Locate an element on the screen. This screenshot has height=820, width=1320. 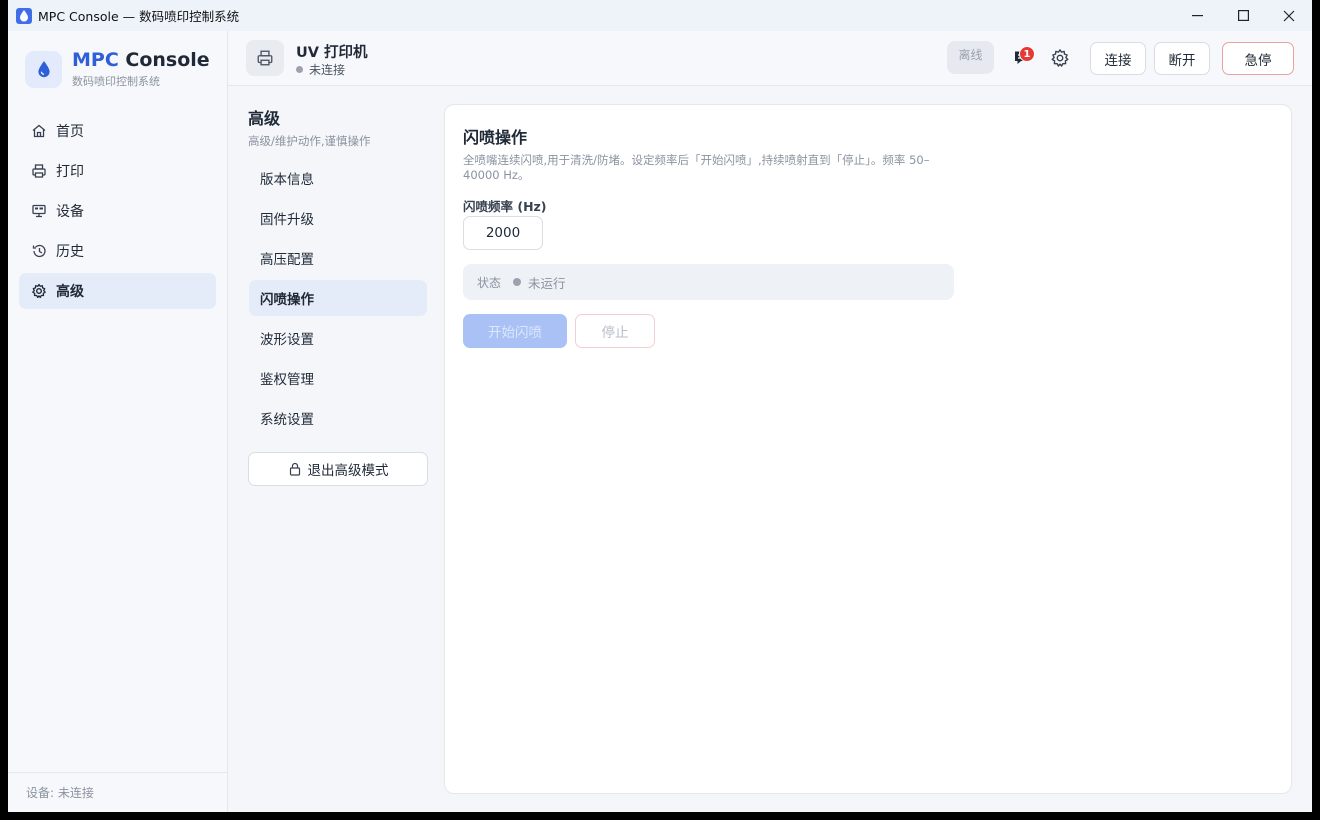
device-name: UV 打印机 is located at coordinates (332, 53).